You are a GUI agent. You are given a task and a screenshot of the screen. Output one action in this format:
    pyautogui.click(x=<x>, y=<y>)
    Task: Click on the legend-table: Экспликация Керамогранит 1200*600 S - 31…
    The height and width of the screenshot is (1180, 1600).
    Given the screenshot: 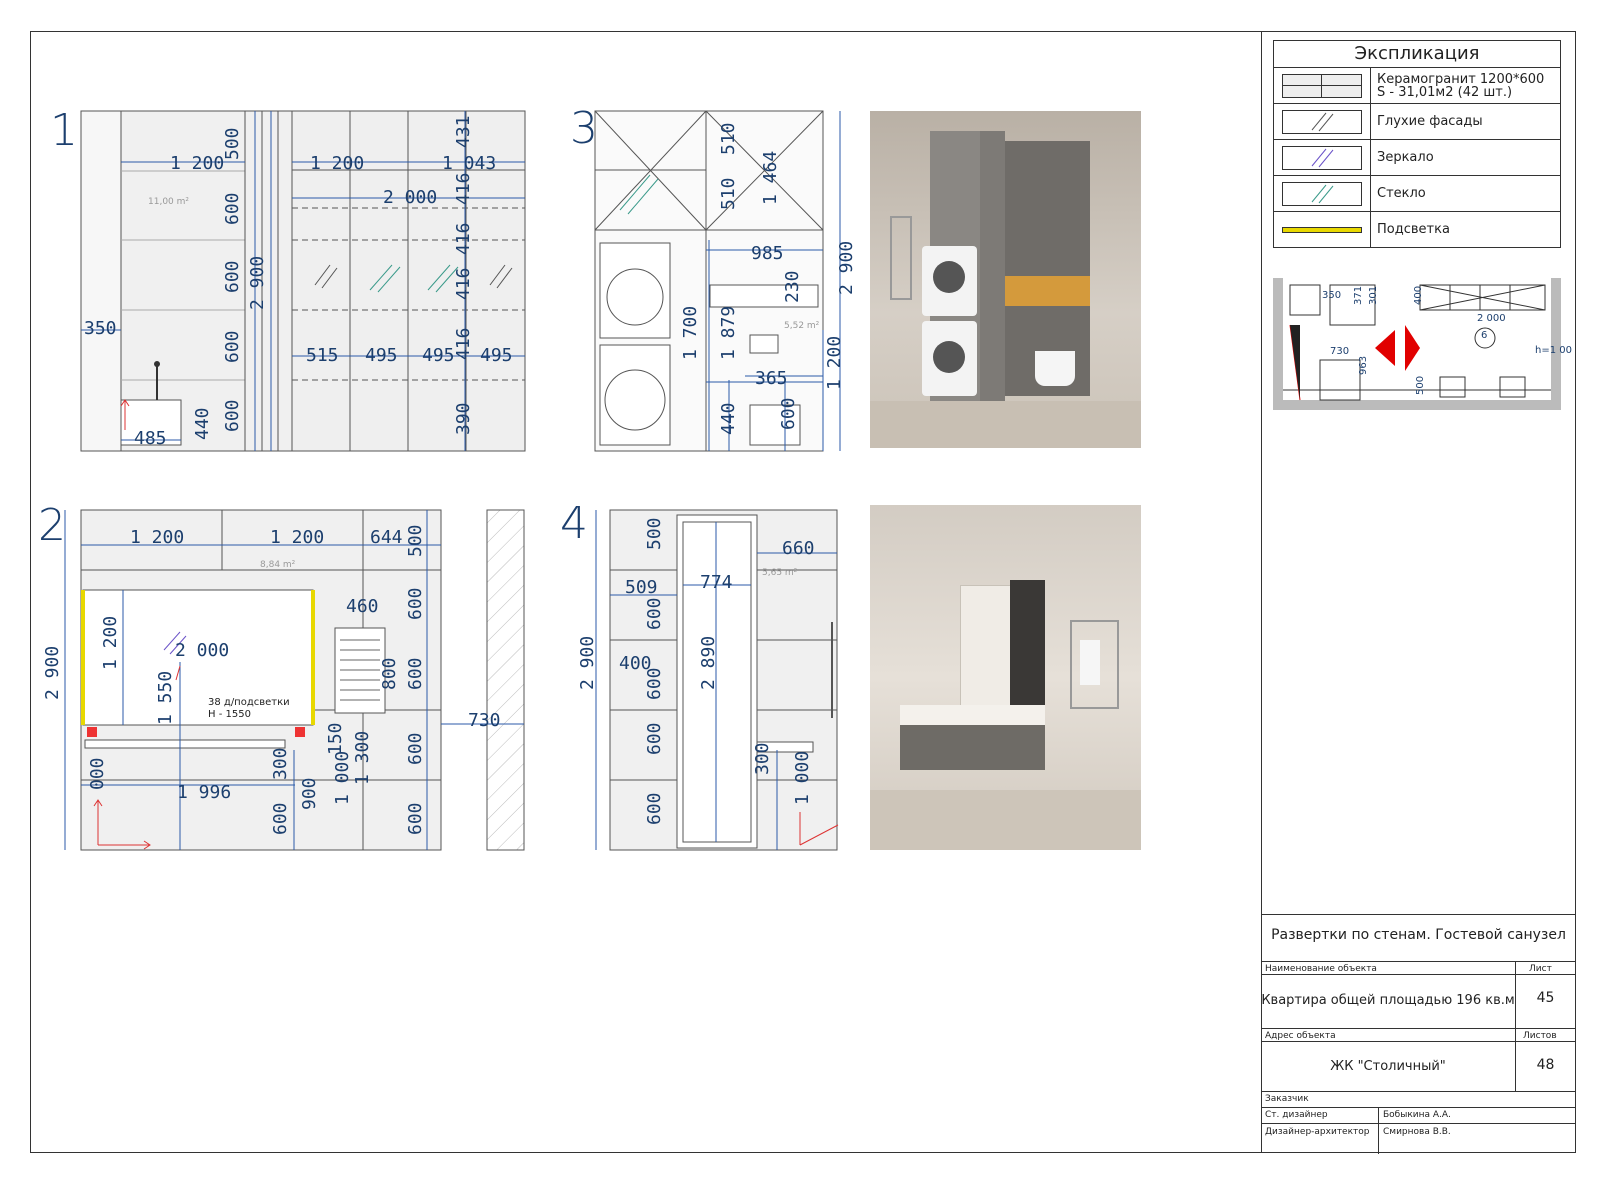 What is the action you would take?
    pyautogui.click(x=1417, y=144)
    